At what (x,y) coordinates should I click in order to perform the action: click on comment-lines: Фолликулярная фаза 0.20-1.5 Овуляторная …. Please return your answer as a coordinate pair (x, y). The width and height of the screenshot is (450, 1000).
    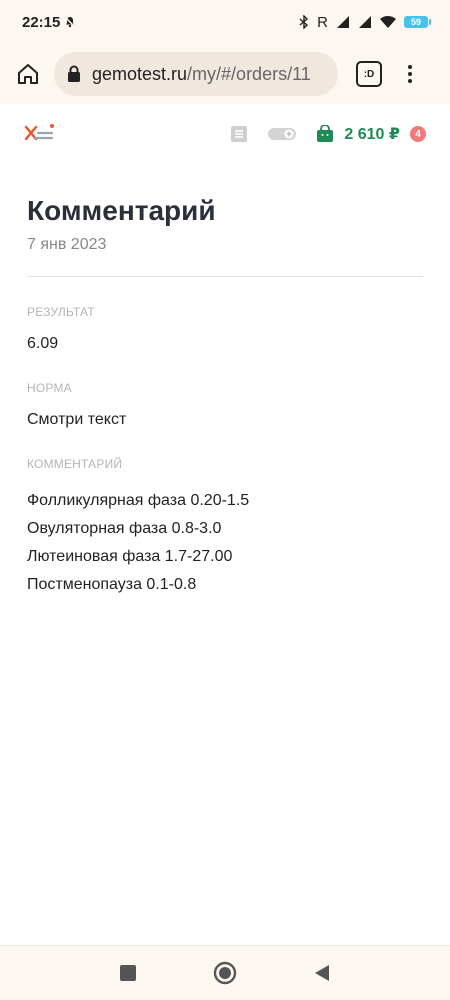
    Looking at the image, I should click on (225, 543).